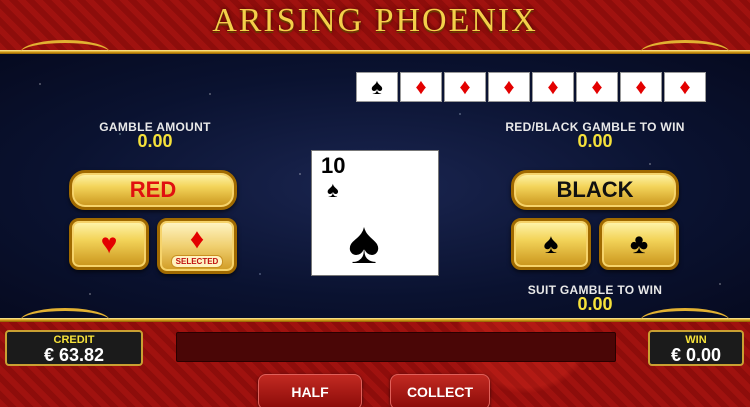 Image resolution: width=750 pixels, height=407 pixels. Describe the element at coordinates (440, 390) in the screenshot. I see `collect-button: COLLECT` at that location.